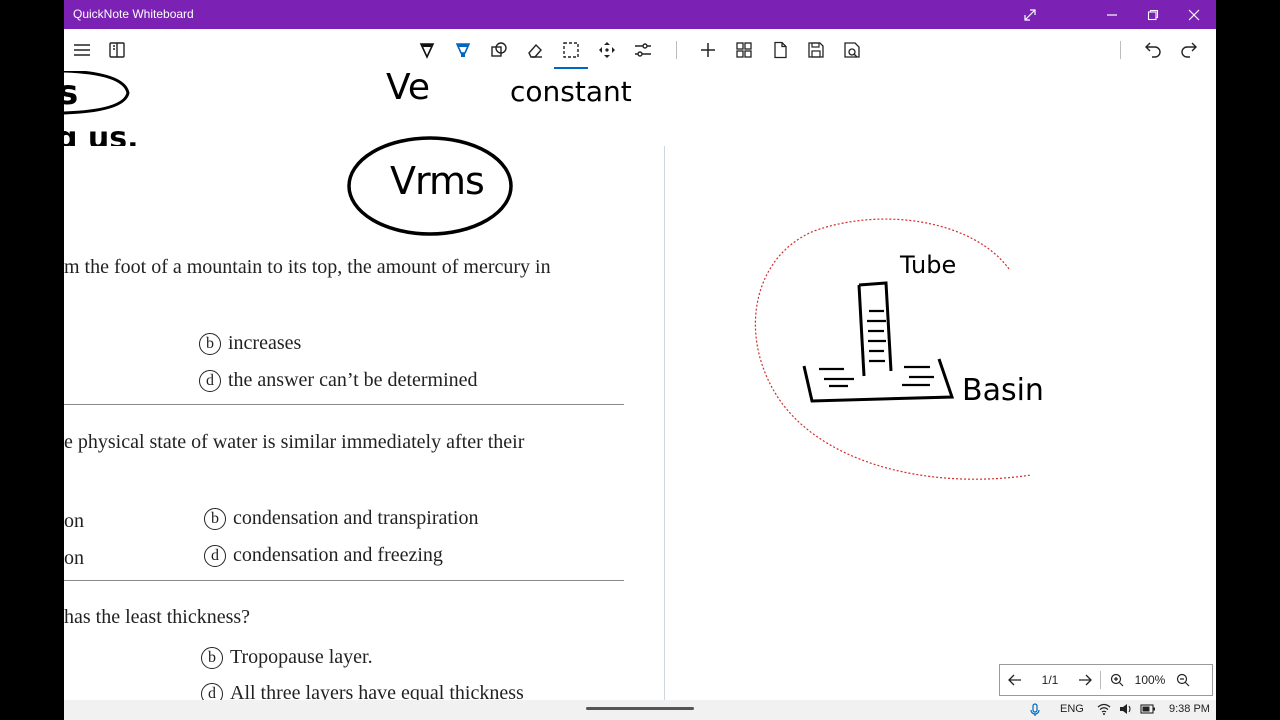 Image resolution: width=1280 pixels, height=720 pixels. Describe the element at coordinates (744, 50) in the screenshot. I see `grid-icon` at that location.